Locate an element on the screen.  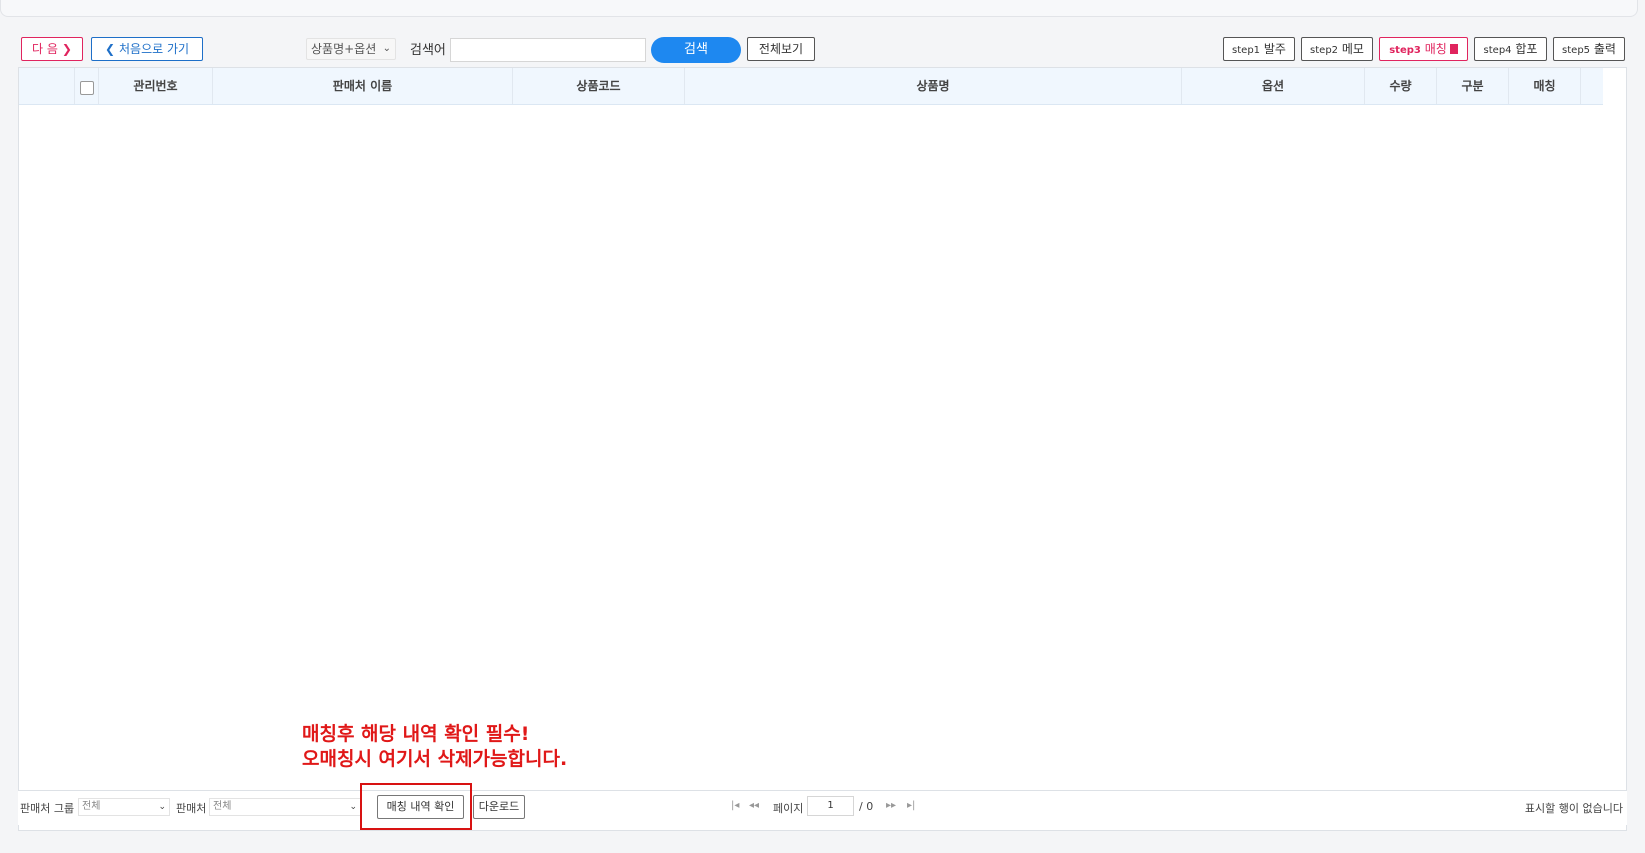
column-header-management-no: 관리번호 is located at coordinates (156, 86).